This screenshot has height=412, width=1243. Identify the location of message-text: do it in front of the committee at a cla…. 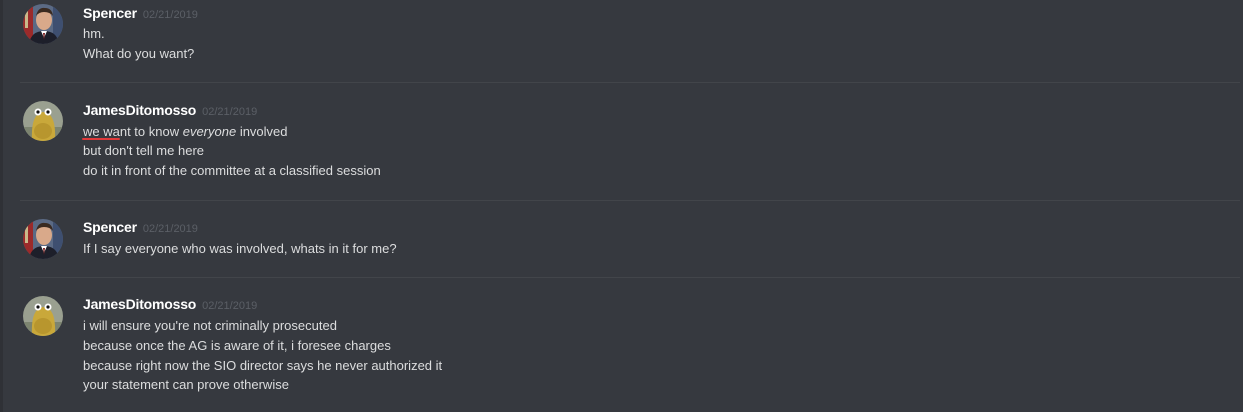
(232, 170).